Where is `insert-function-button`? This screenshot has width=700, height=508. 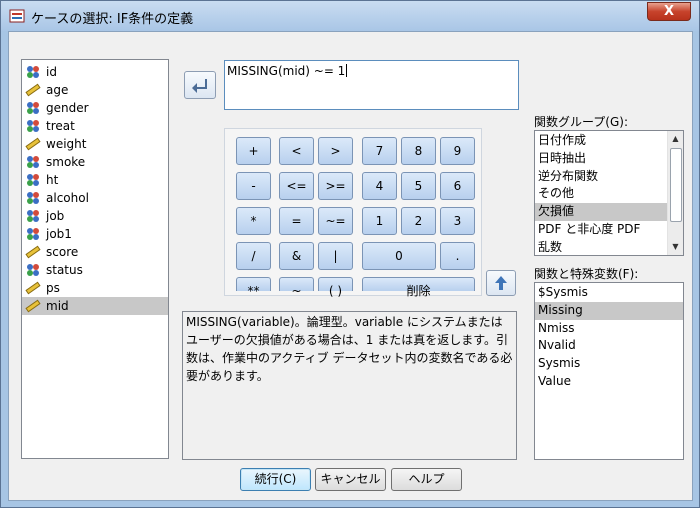 insert-function-button is located at coordinates (501, 283).